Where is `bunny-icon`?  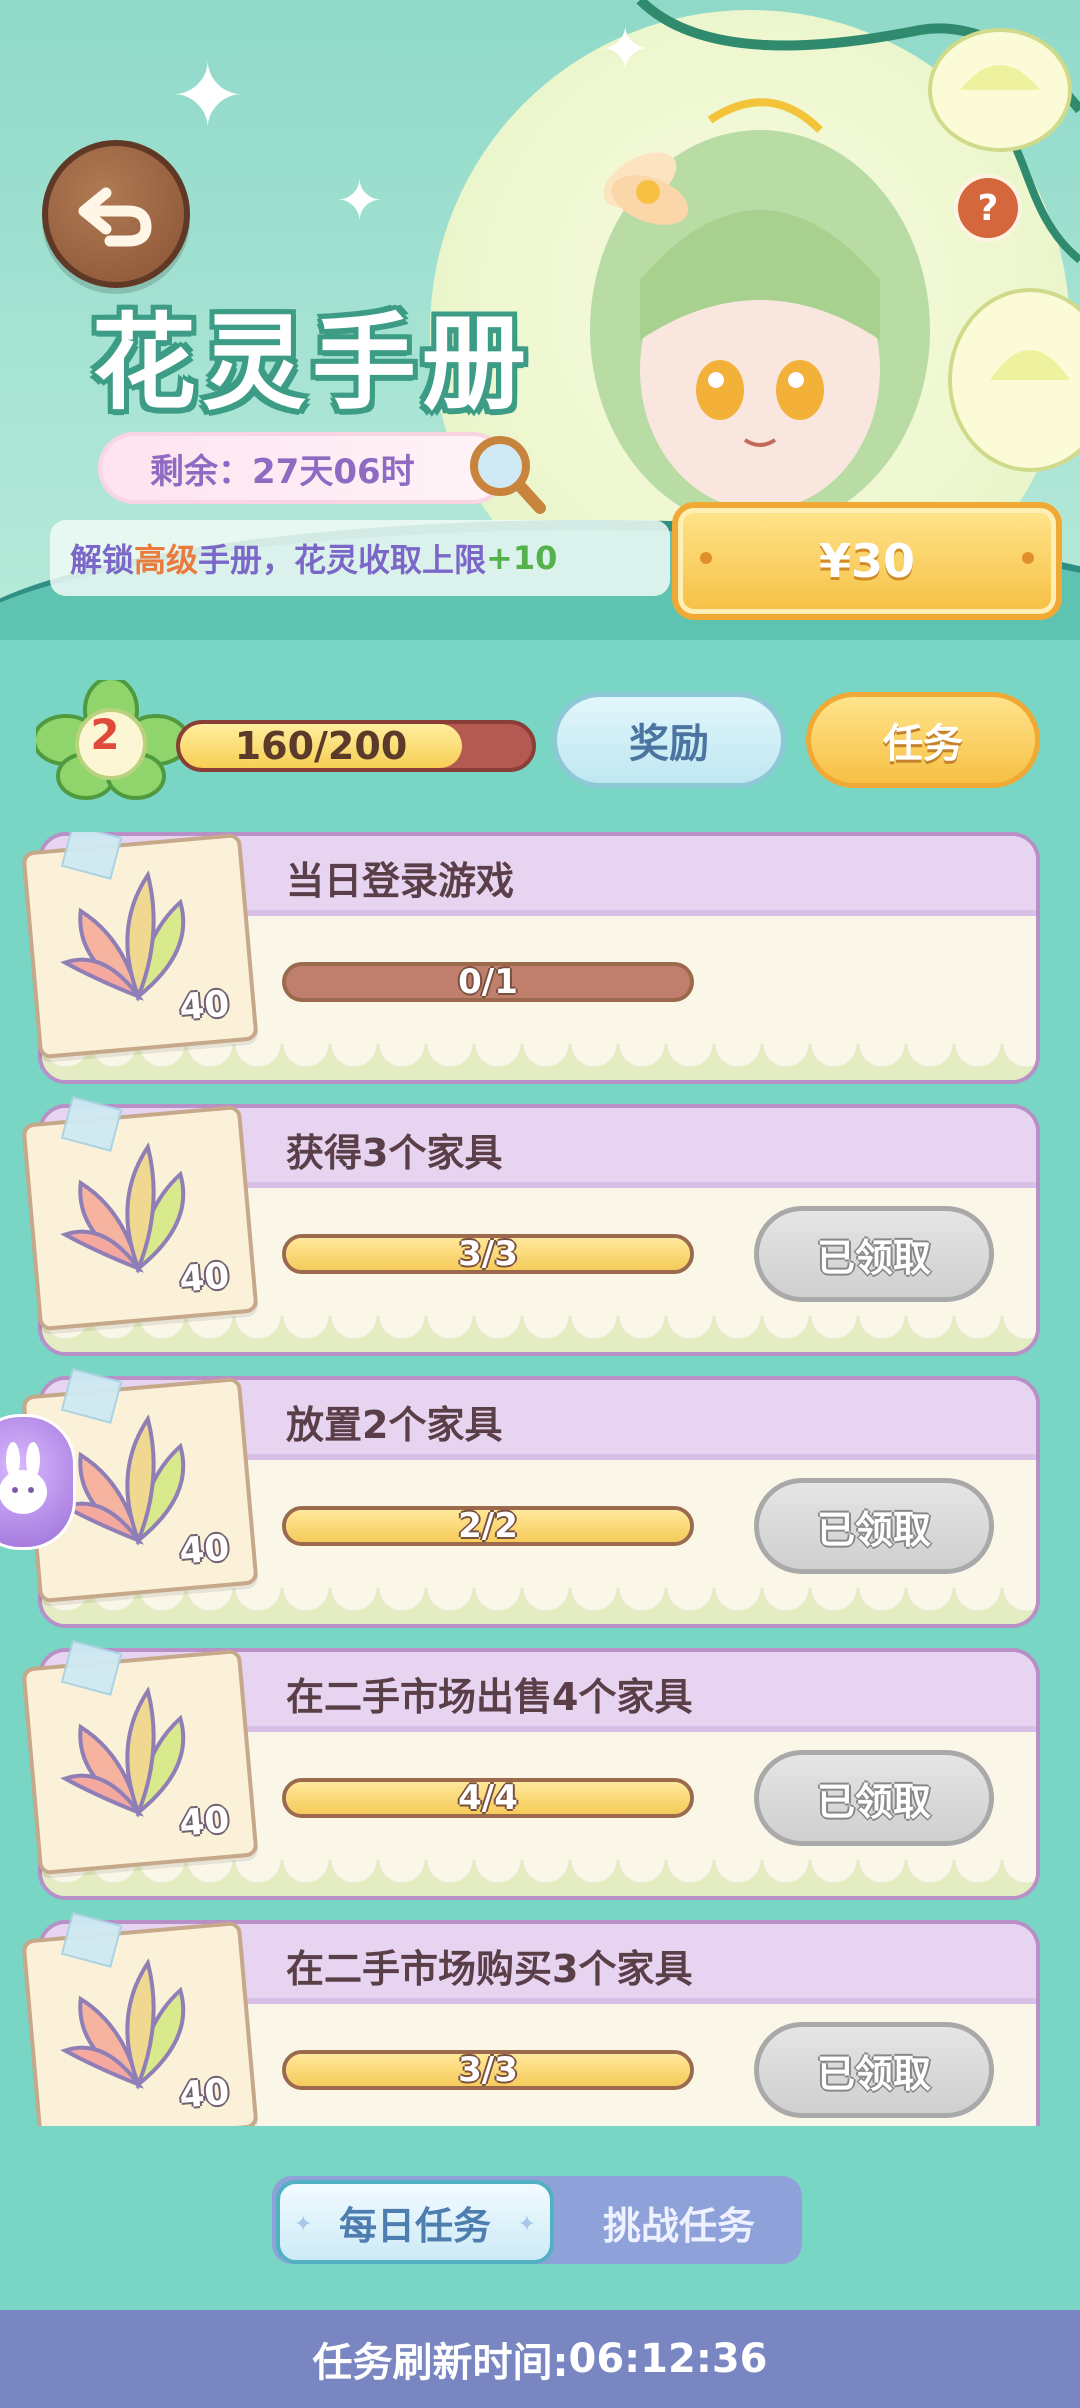
bunny-icon is located at coordinates (23, 1478).